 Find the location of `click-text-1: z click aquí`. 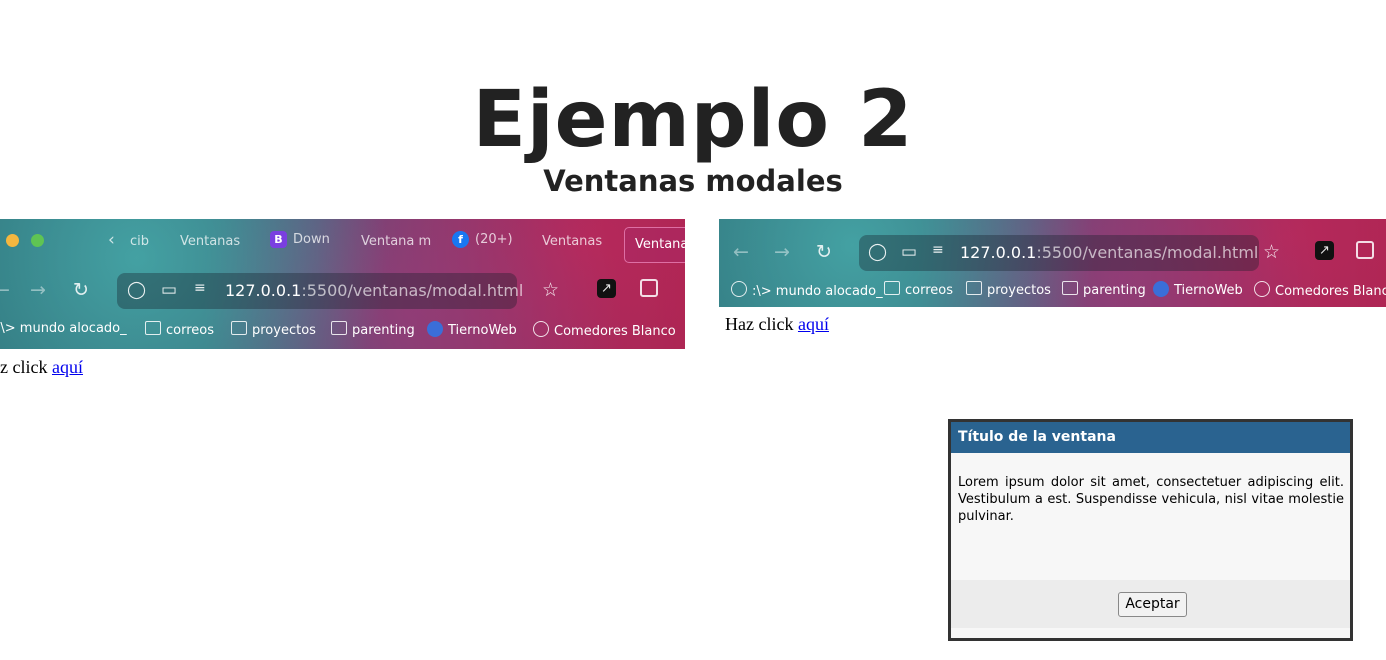

click-text-1: z click aquí is located at coordinates (41, 367).